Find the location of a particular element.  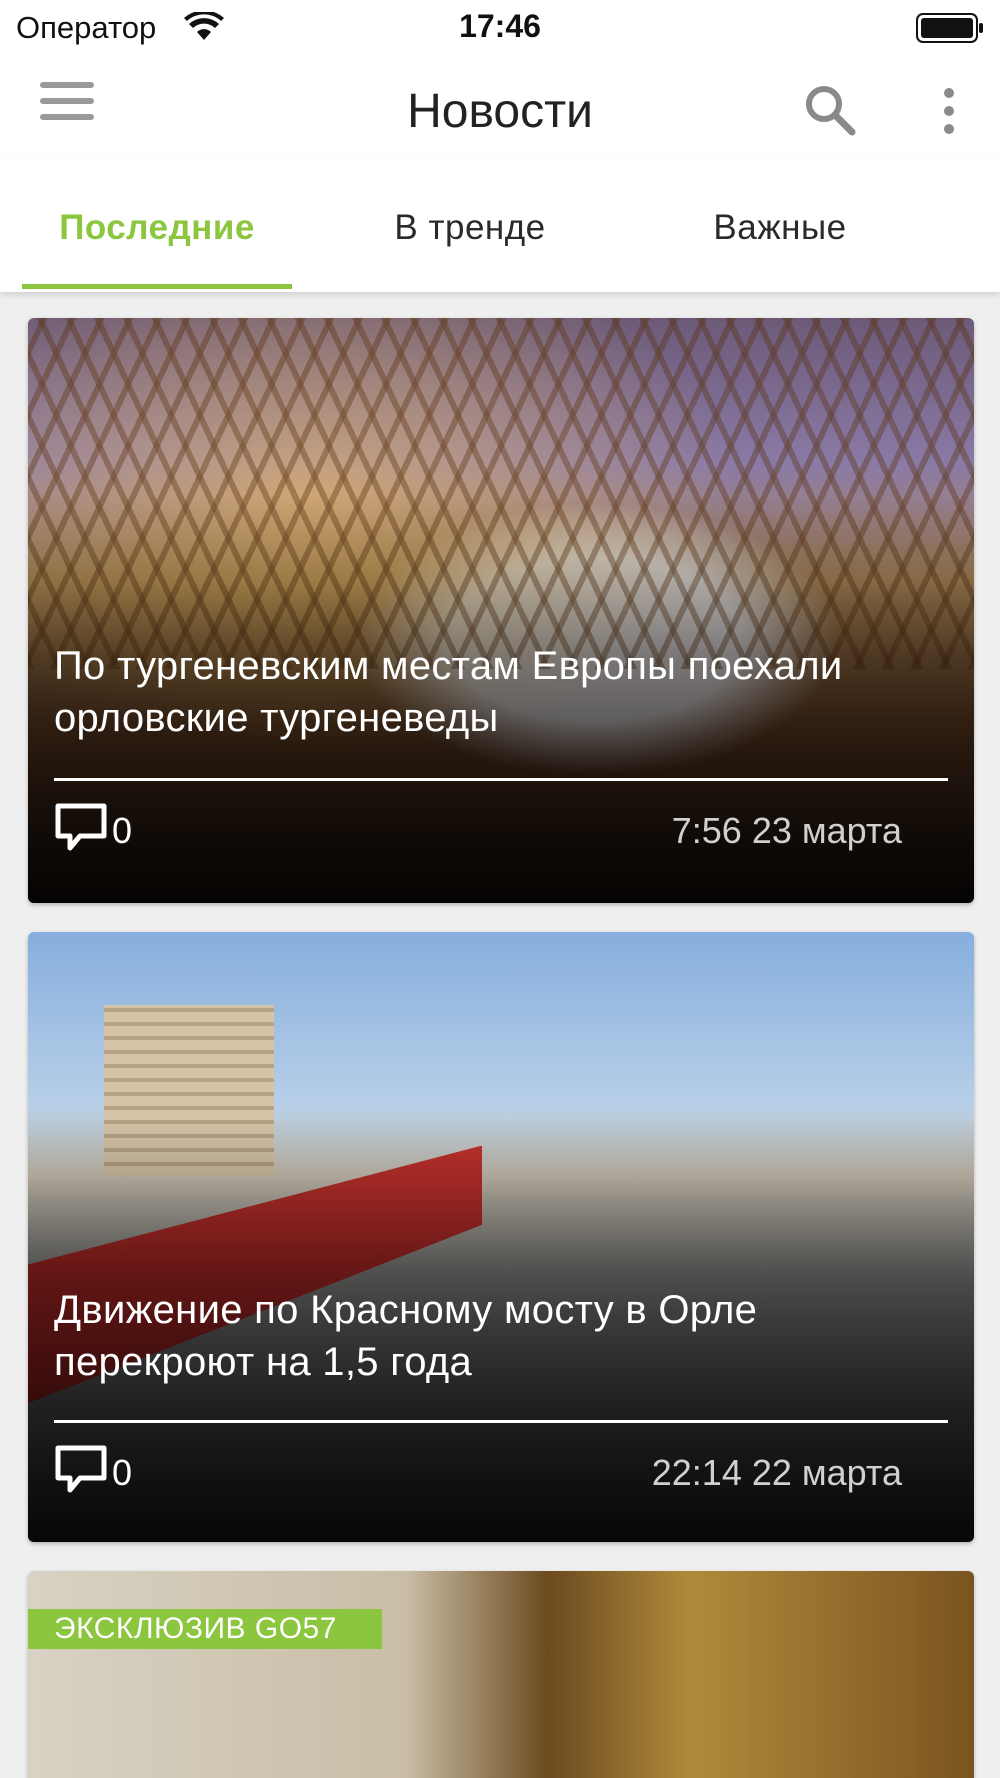

more-vertical-icon is located at coordinates (950, 111).